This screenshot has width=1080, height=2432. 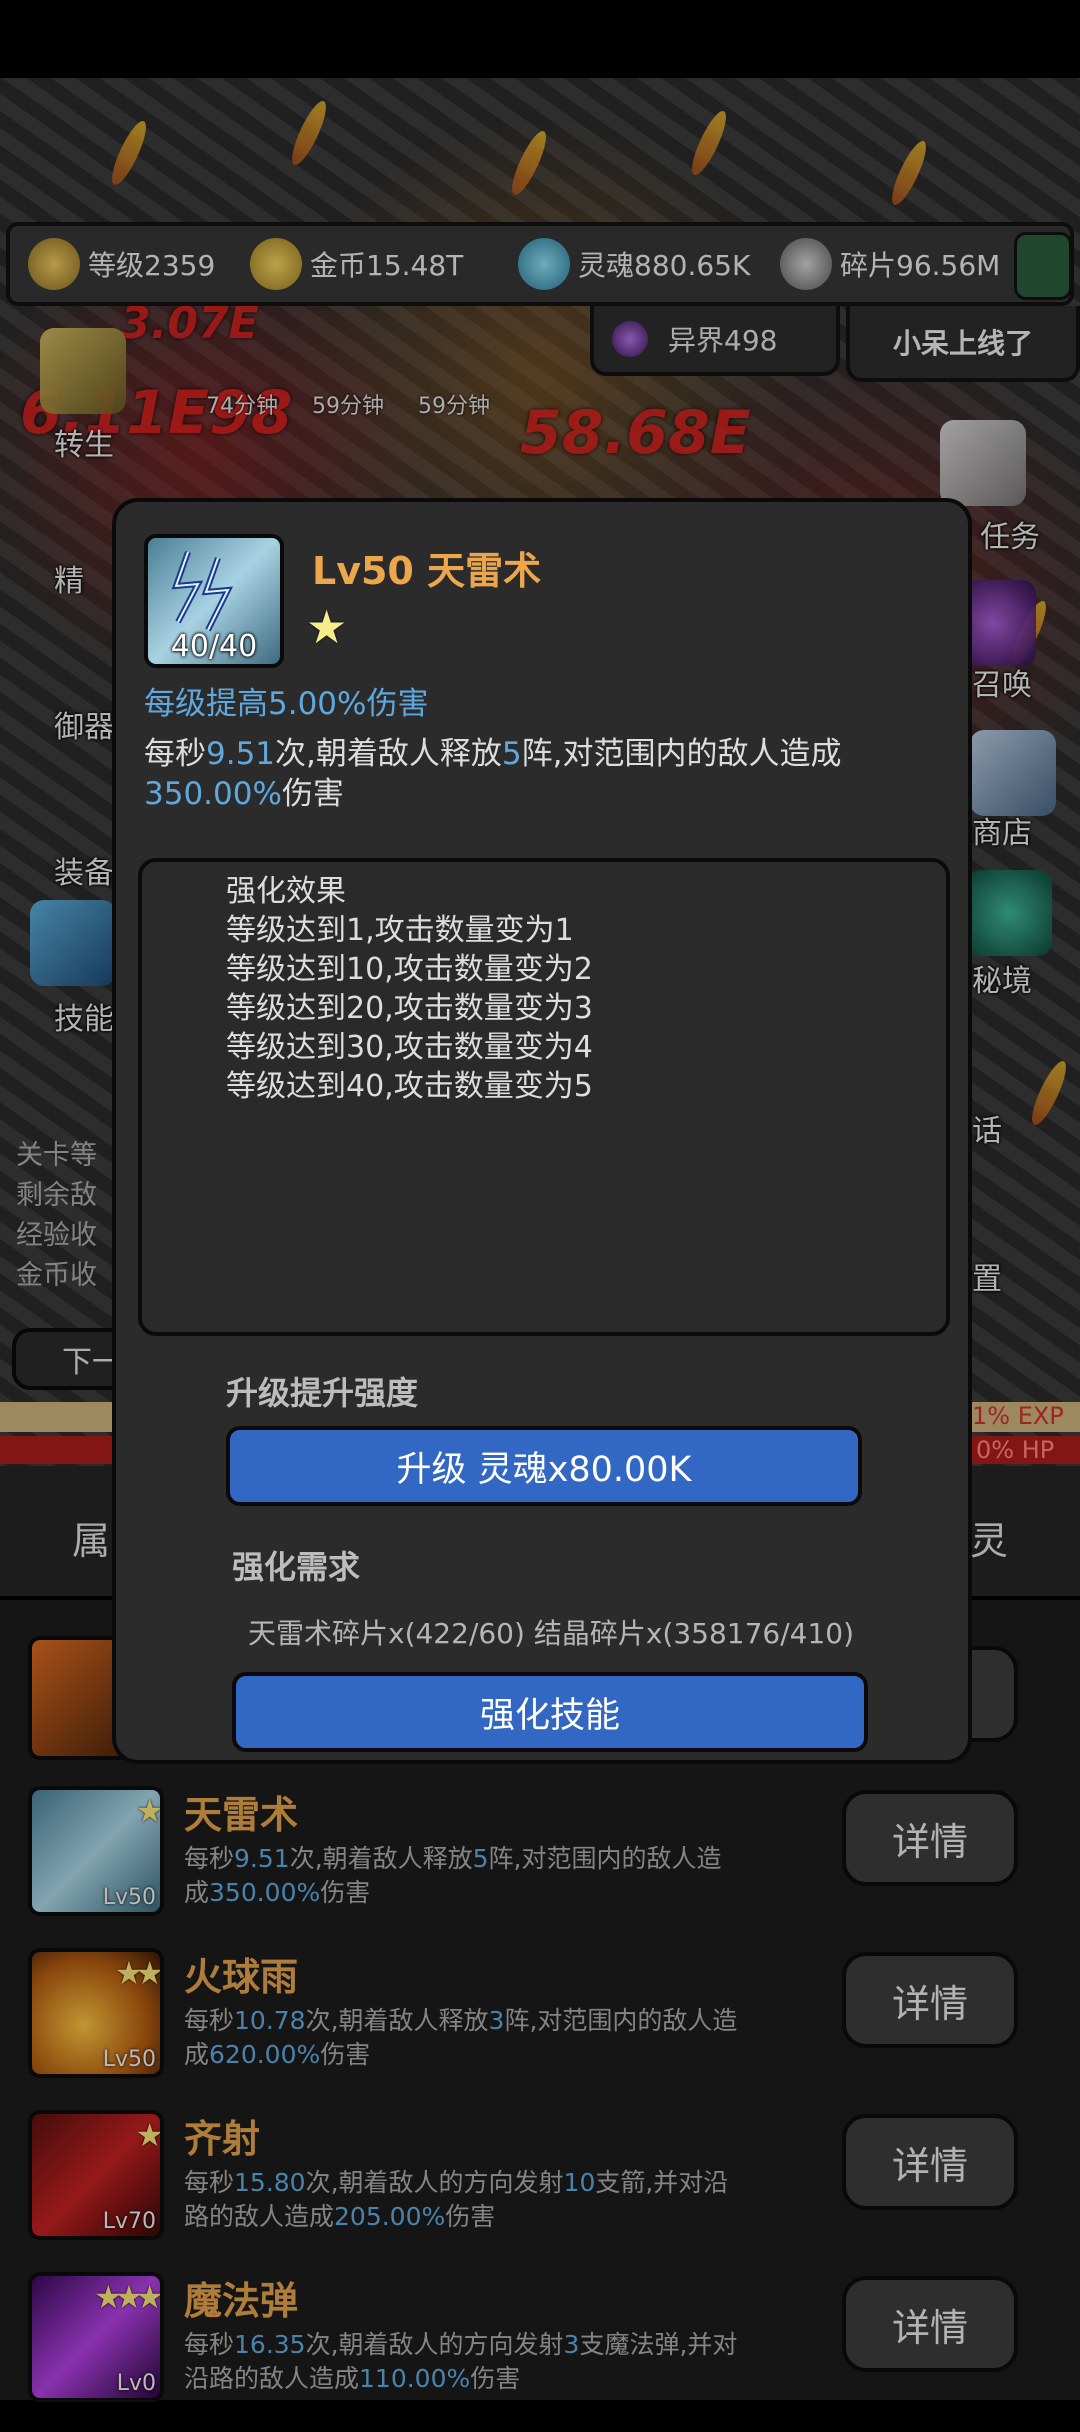 I want to click on requirement-label: 强化需求, so click(x=296, y=1567).